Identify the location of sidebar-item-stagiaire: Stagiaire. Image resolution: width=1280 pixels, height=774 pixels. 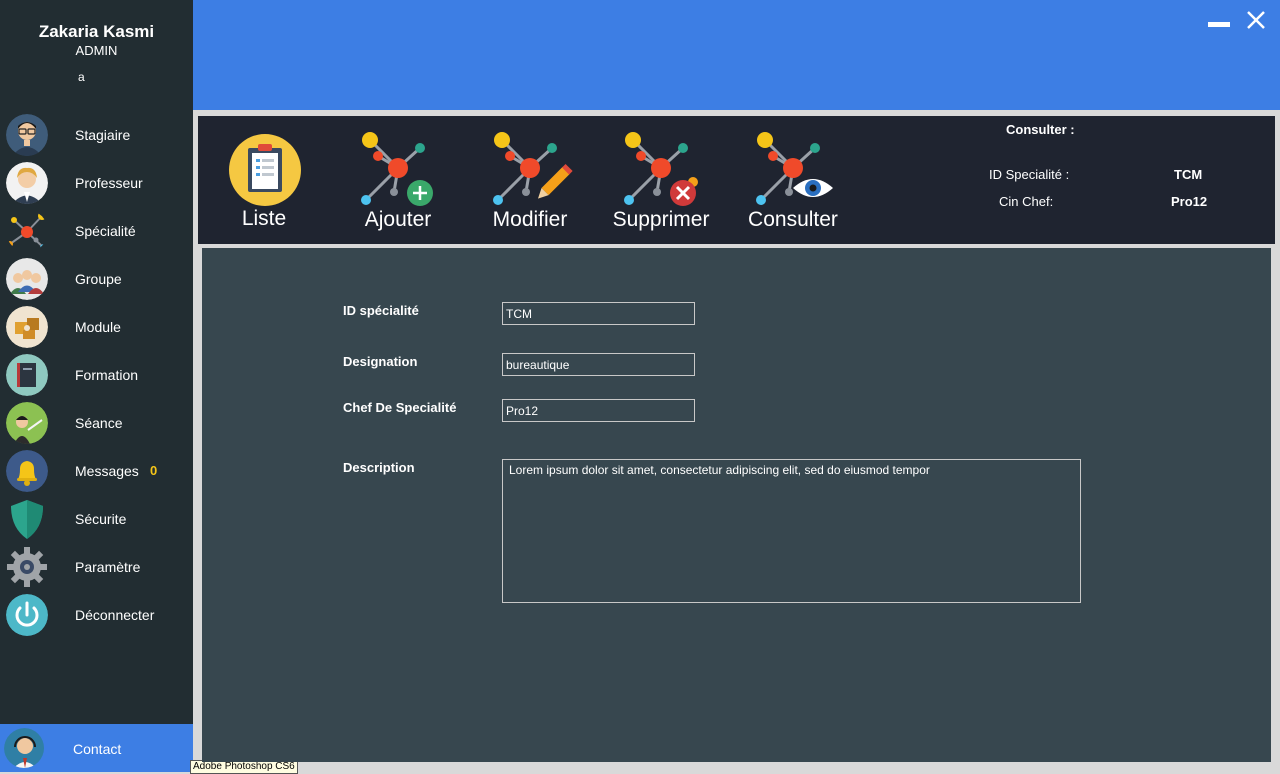
(96, 136).